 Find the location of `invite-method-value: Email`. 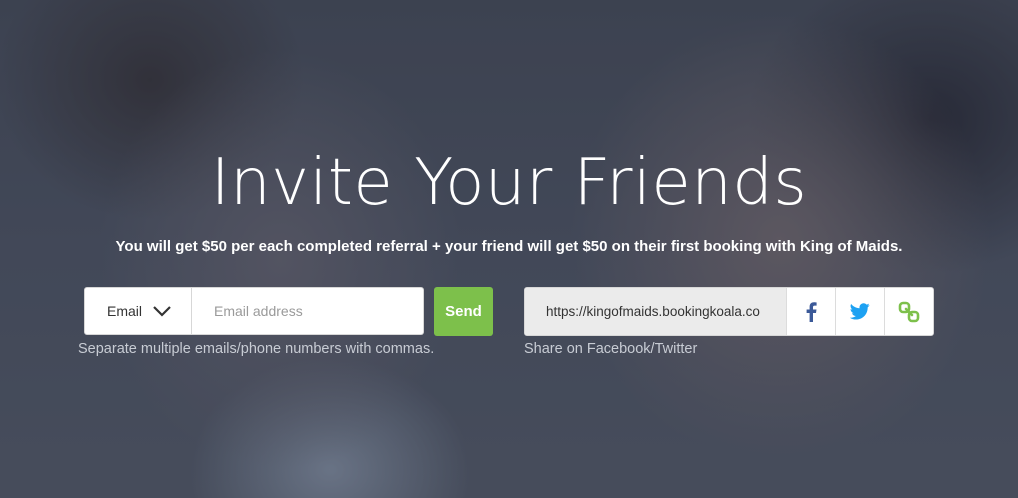

invite-method-value: Email is located at coordinates (125, 311).